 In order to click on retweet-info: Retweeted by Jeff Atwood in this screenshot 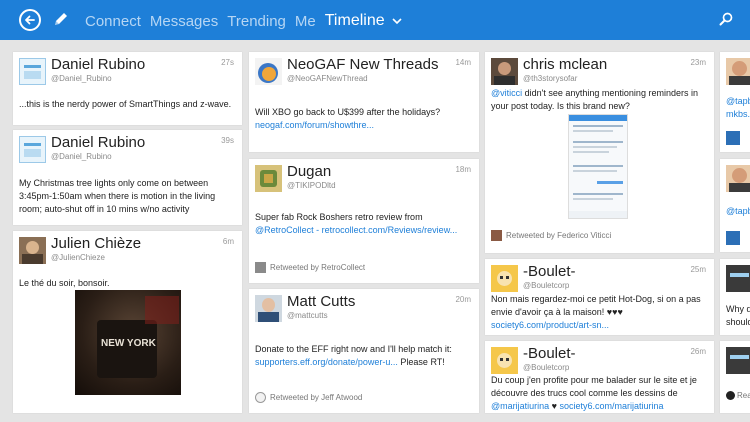, I will do `click(308, 397)`.